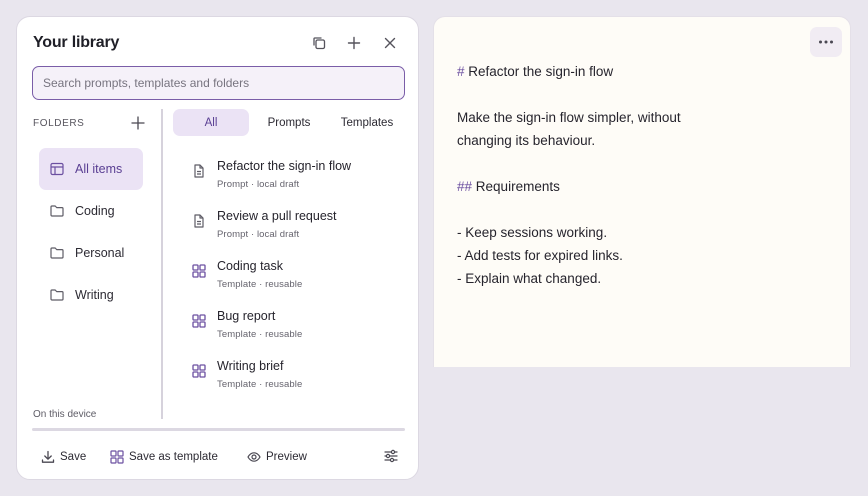 Image resolution: width=868 pixels, height=496 pixels. I want to click on copy-icon, so click(319, 43).